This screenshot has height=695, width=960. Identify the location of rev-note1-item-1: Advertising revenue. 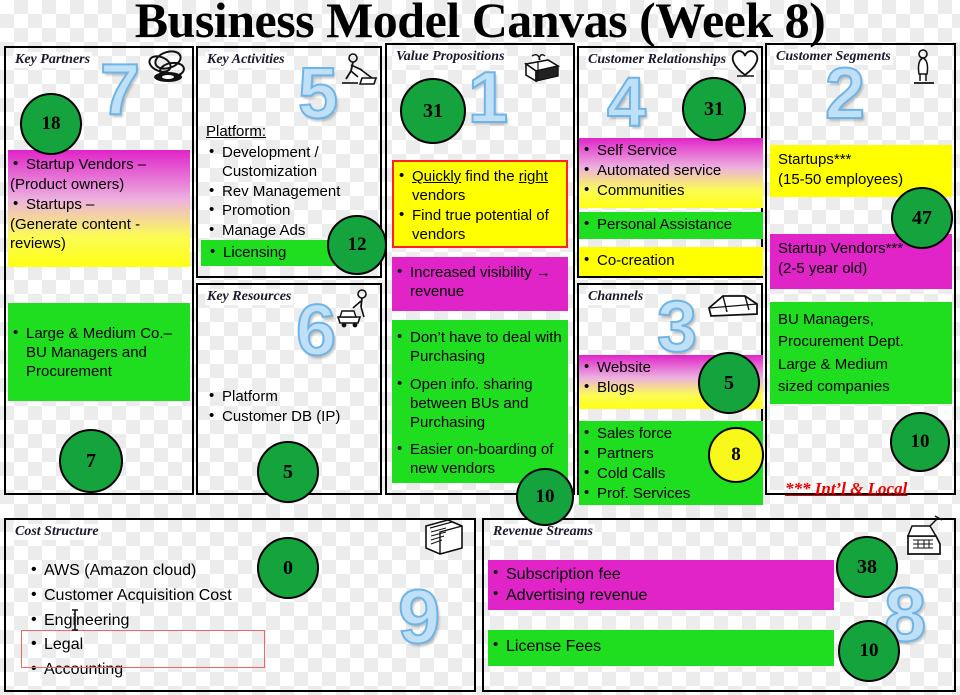
(660, 595).